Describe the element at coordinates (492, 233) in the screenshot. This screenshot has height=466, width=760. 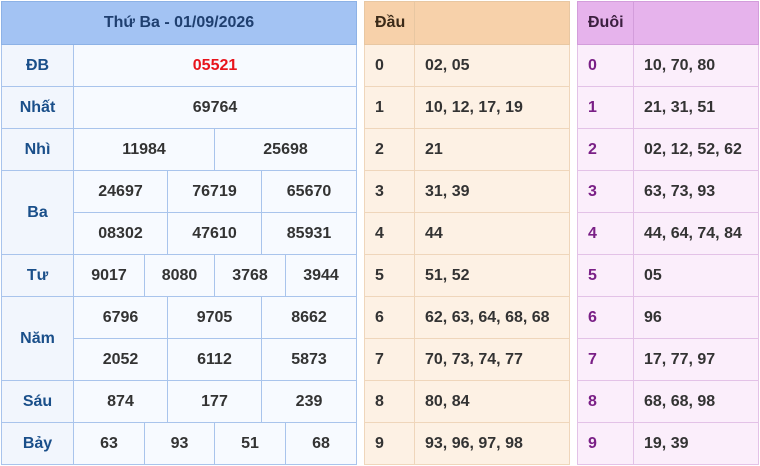
I see `heads-values: 44` at that location.